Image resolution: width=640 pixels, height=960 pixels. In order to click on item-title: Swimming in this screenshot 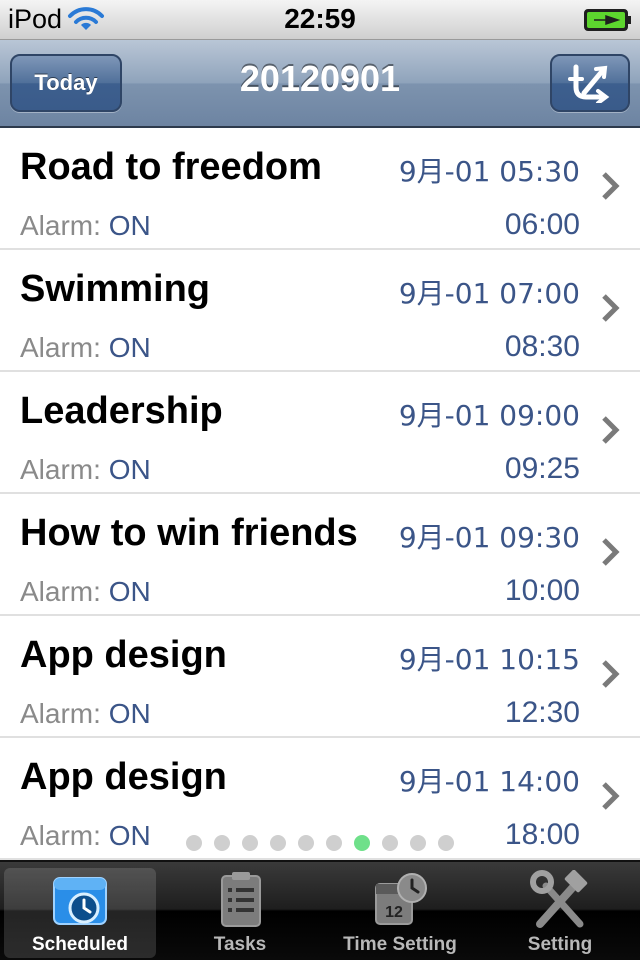, I will do `click(115, 289)`.